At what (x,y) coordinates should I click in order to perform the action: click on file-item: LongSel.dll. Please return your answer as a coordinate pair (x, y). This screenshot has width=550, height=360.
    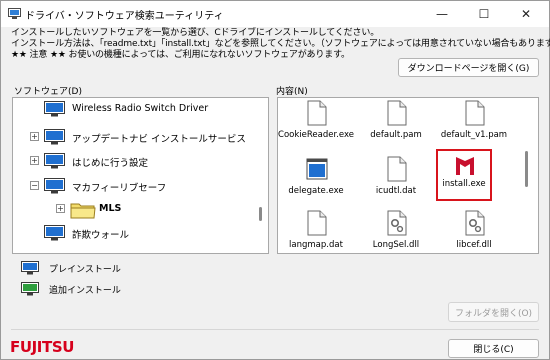
    Looking at the image, I should click on (396, 231).